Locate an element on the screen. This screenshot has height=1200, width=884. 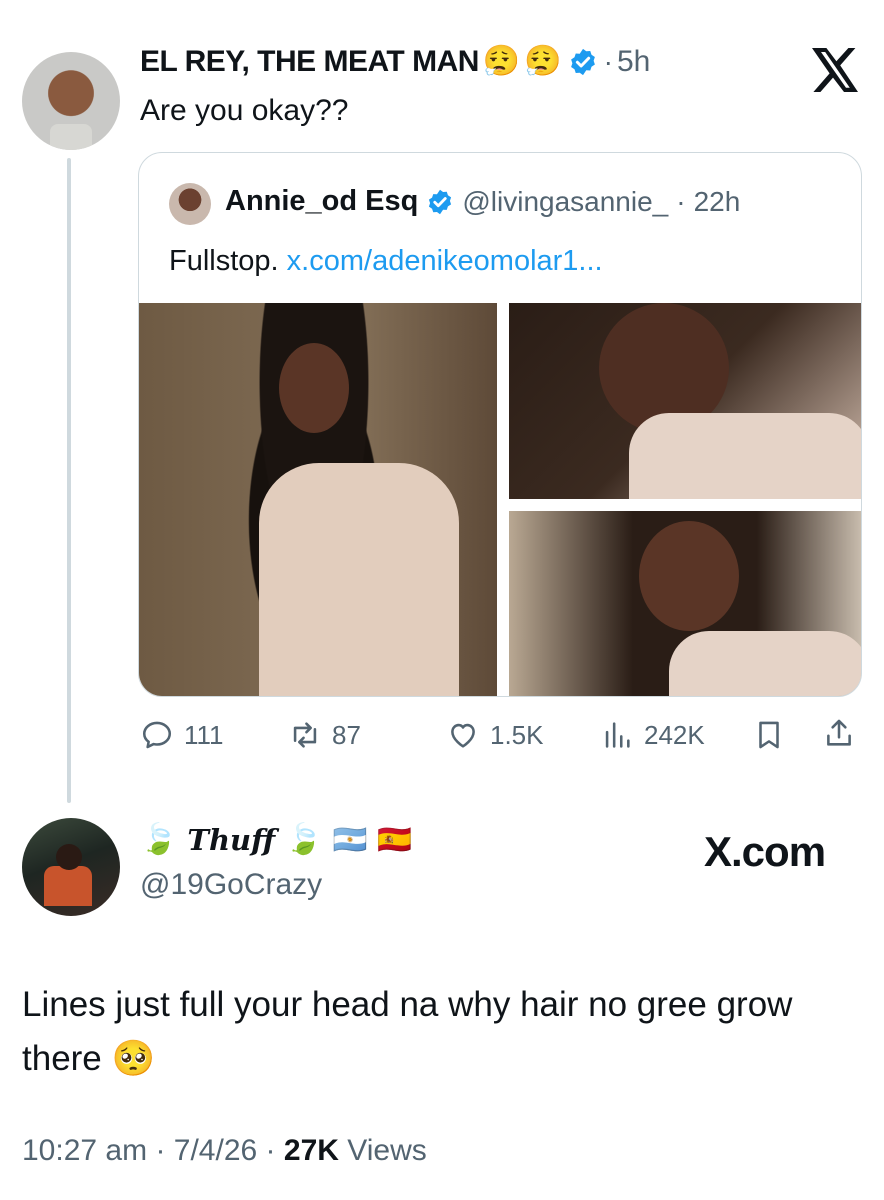
main-views-label: Views is located at coordinates (387, 1150).